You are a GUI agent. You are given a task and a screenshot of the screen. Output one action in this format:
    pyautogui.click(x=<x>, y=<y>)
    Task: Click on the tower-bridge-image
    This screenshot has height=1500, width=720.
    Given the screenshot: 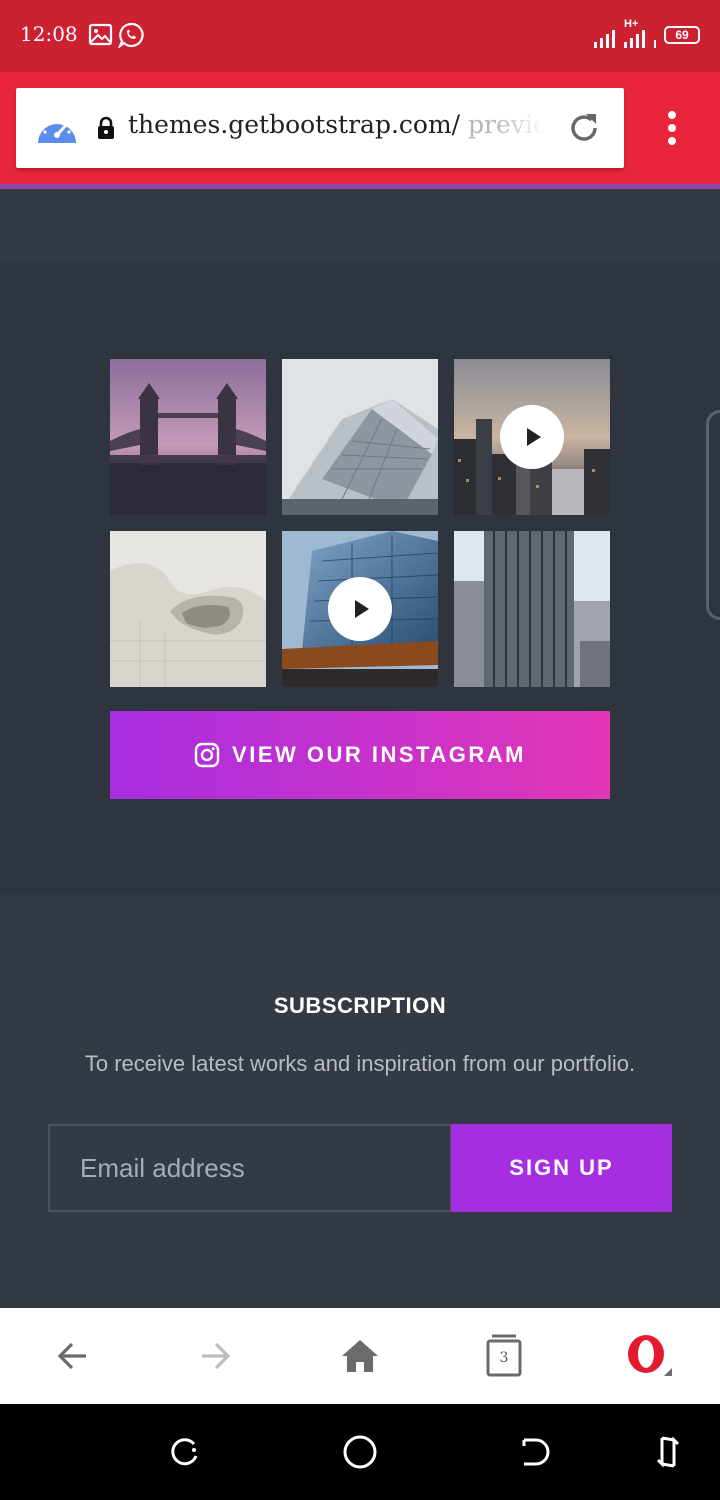 What is the action you would take?
    pyautogui.click(x=188, y=437)
    